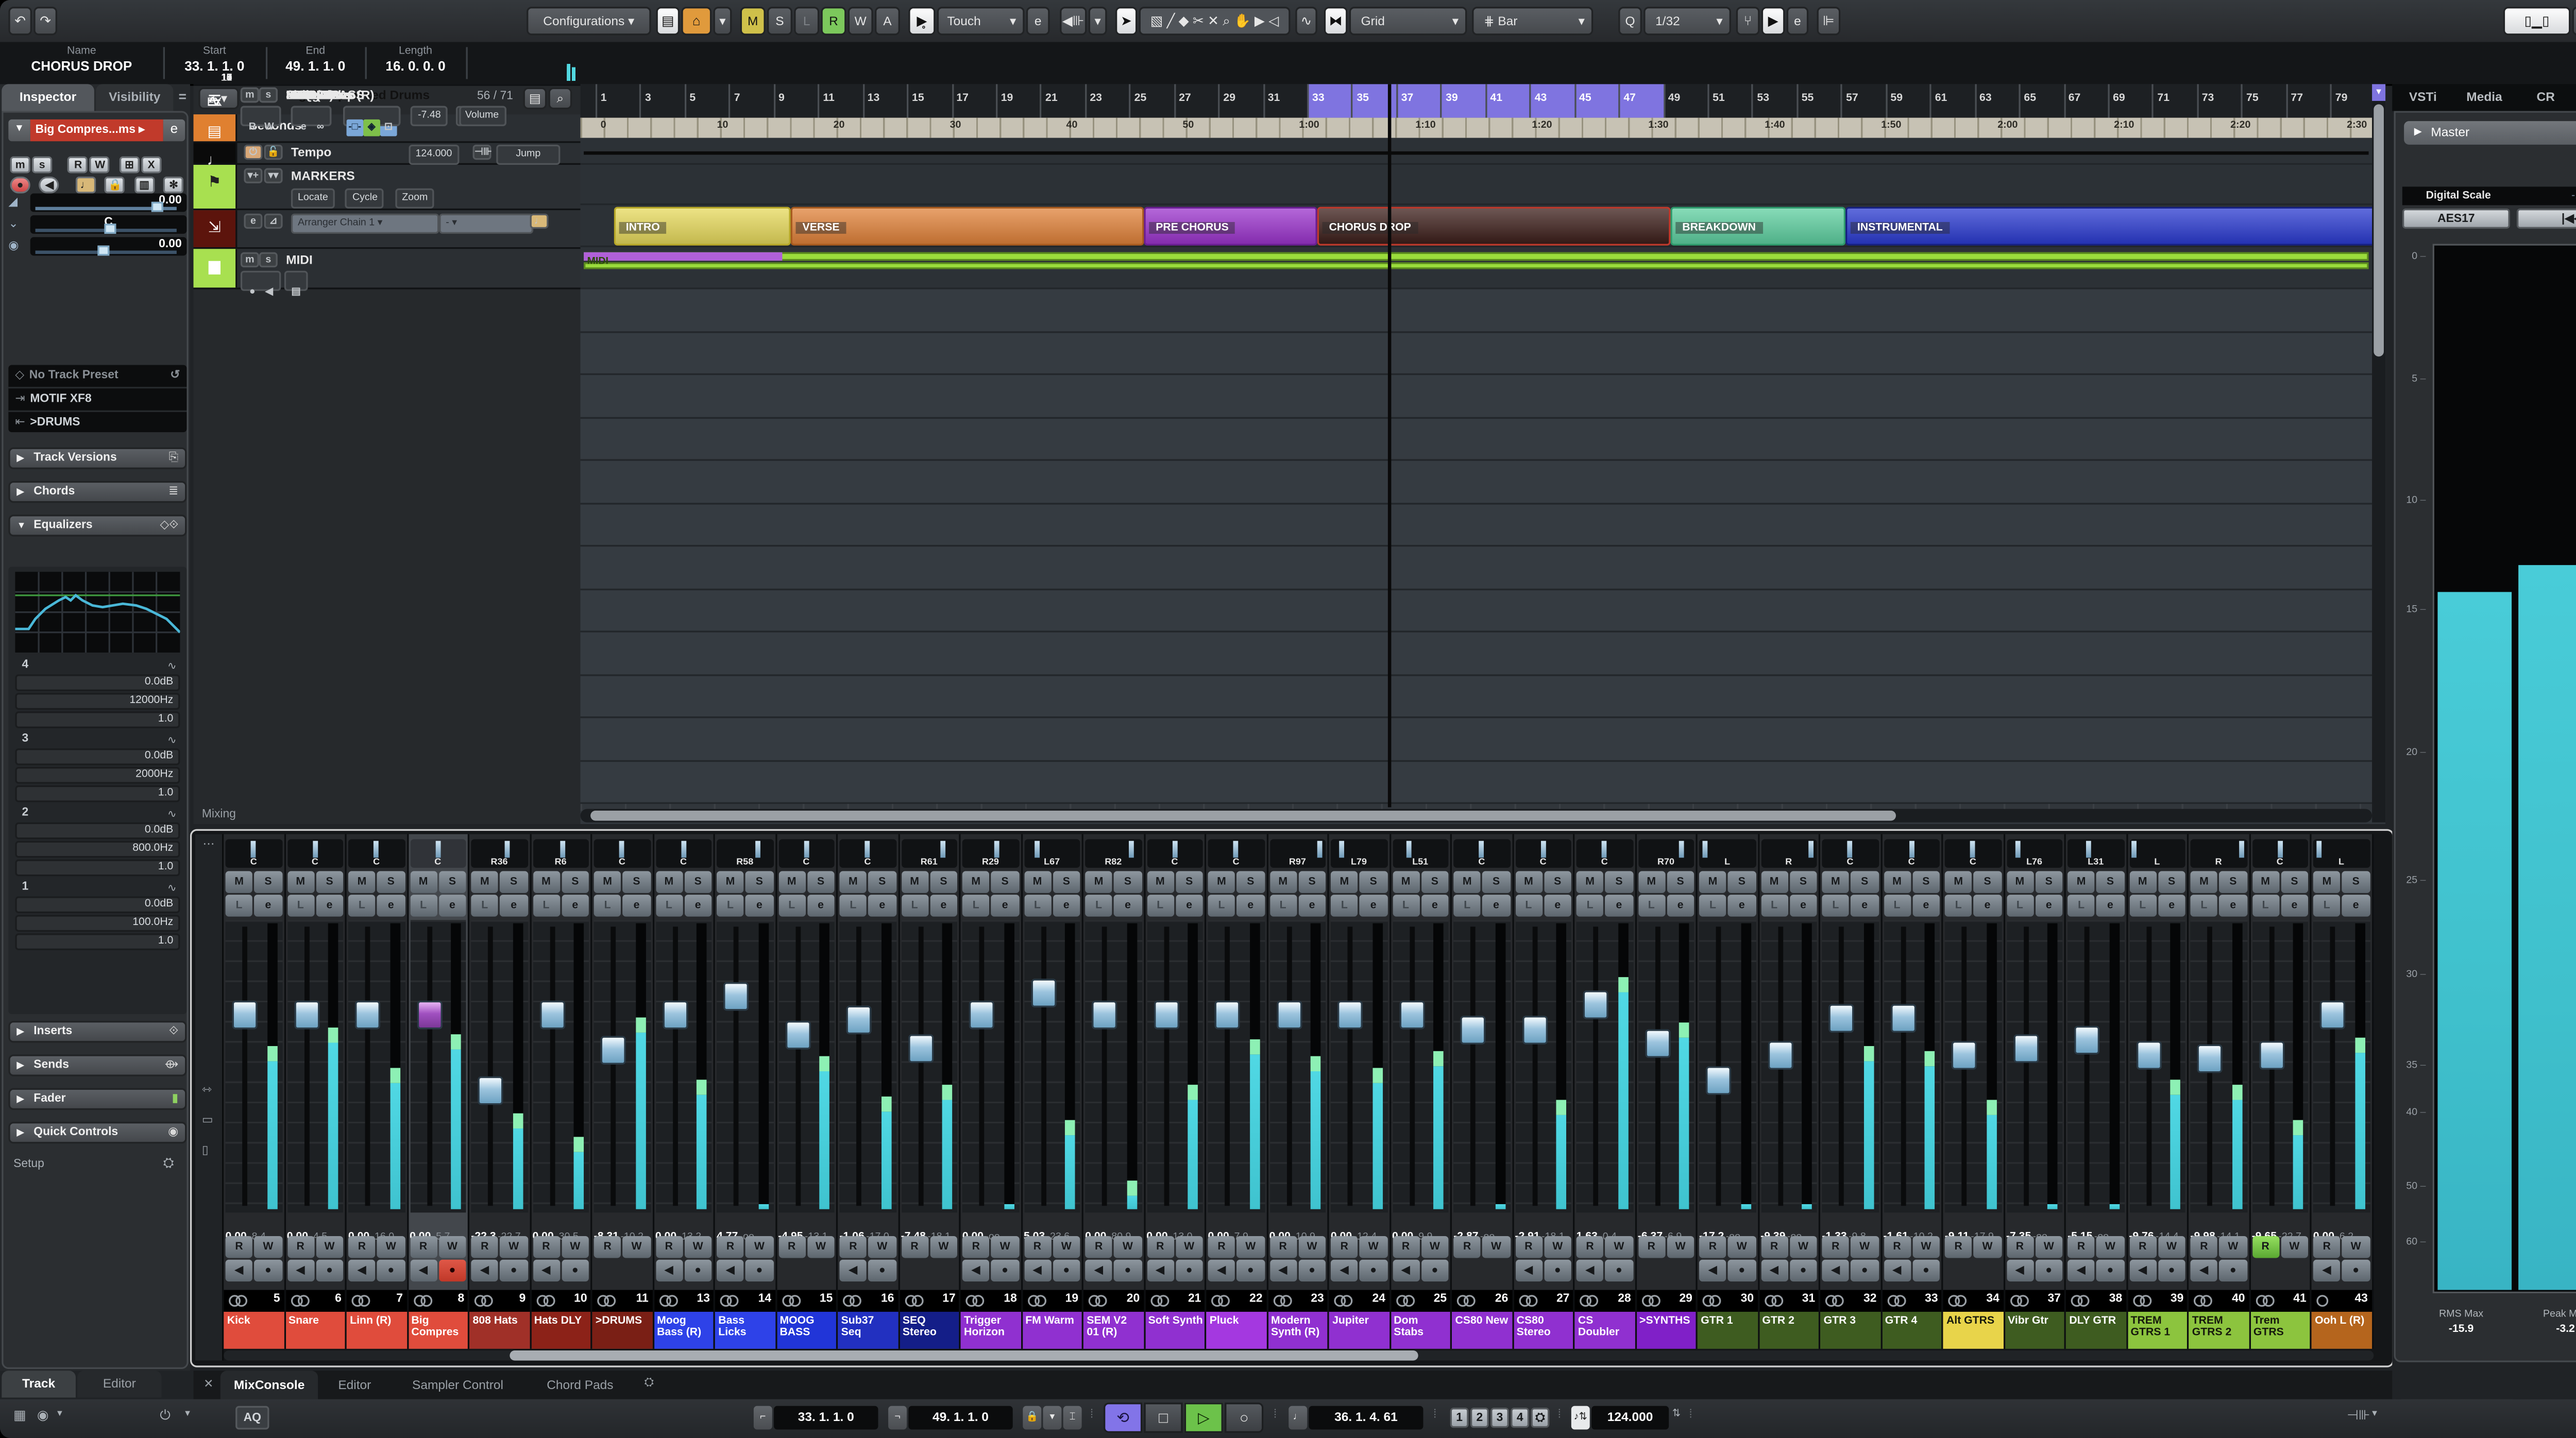 The width and height of the screenshot is (2576, 1438). What do you see at coordinates (833, 21) in the screenshot?
I see `read-all-button: R` at bounding box center [833, 21].